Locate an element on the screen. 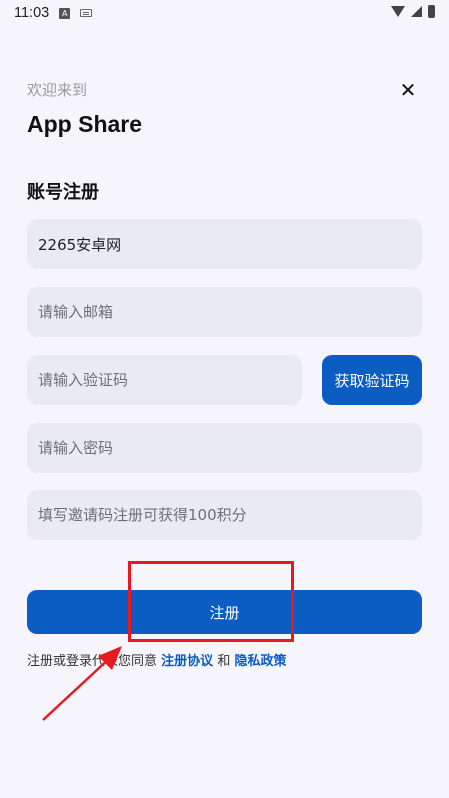  section-title: 账号注册 is located at coordinates (63, 192).